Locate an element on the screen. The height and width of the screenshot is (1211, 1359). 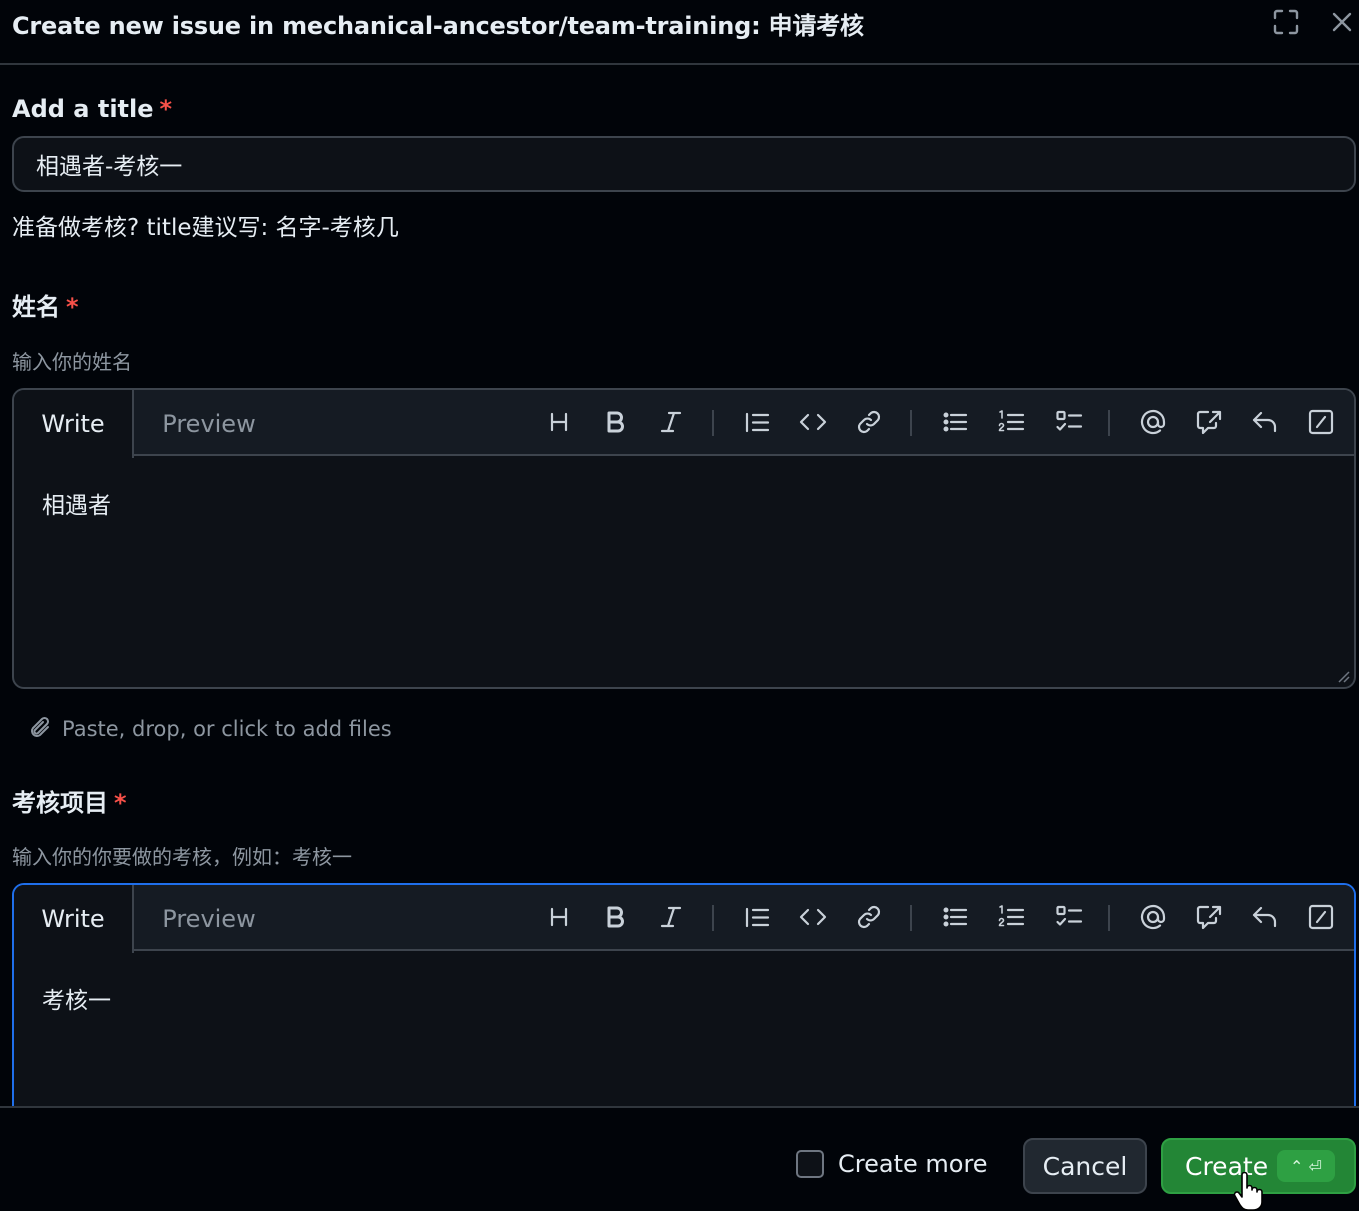
dialog-footer: Create more Cancel Create ⌃ ⏎ is located at coordinates (679, 1158).